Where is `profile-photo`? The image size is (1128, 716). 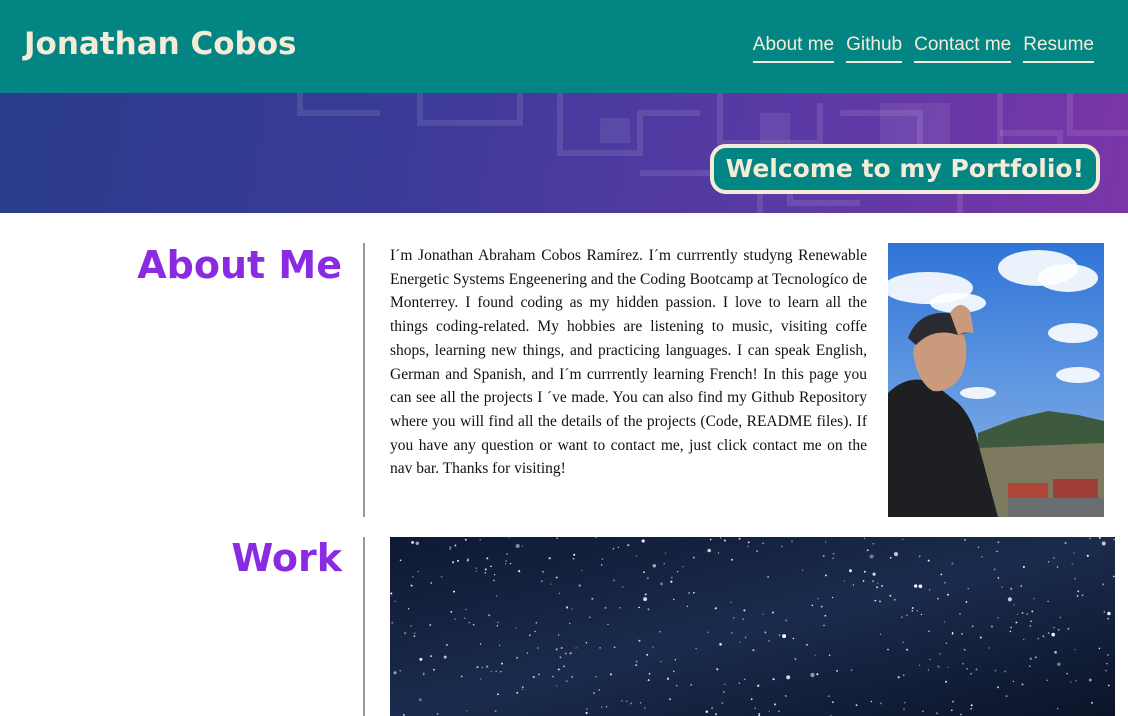 profile-photo is located at coordinates (996, 380).